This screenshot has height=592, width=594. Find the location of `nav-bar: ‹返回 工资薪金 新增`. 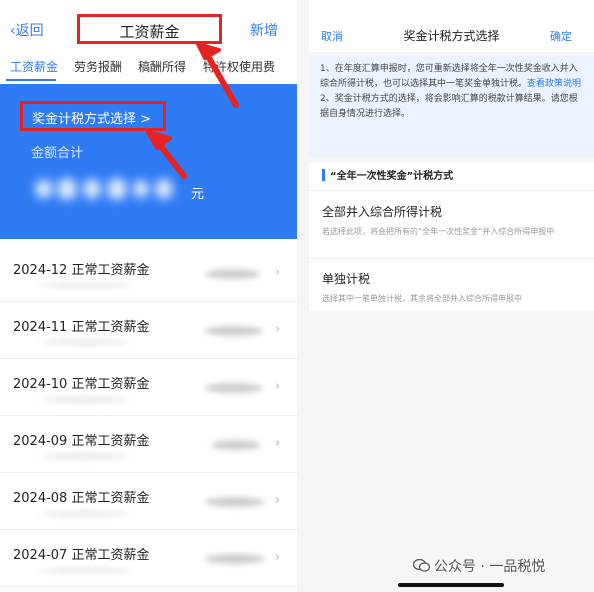

nav-bar: ‹返回 工资薪金 新增 is located at coordinates (148, 22).